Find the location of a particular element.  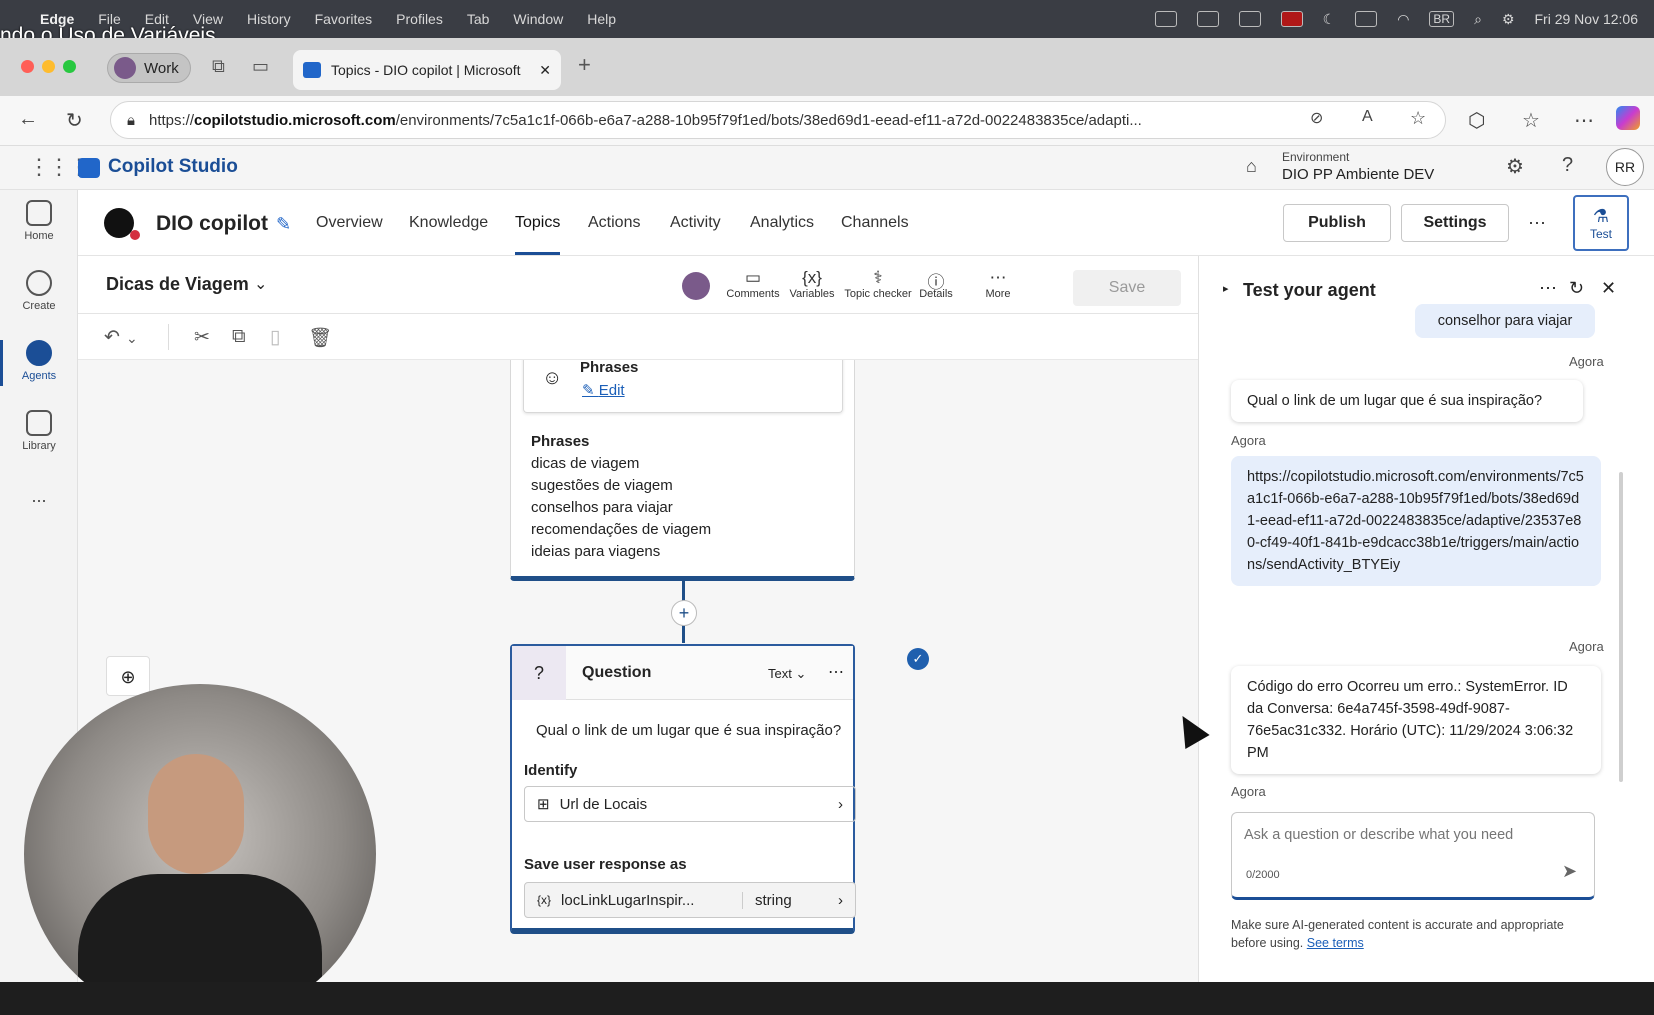

profile-button: Work is located at coordinates (149, 68).